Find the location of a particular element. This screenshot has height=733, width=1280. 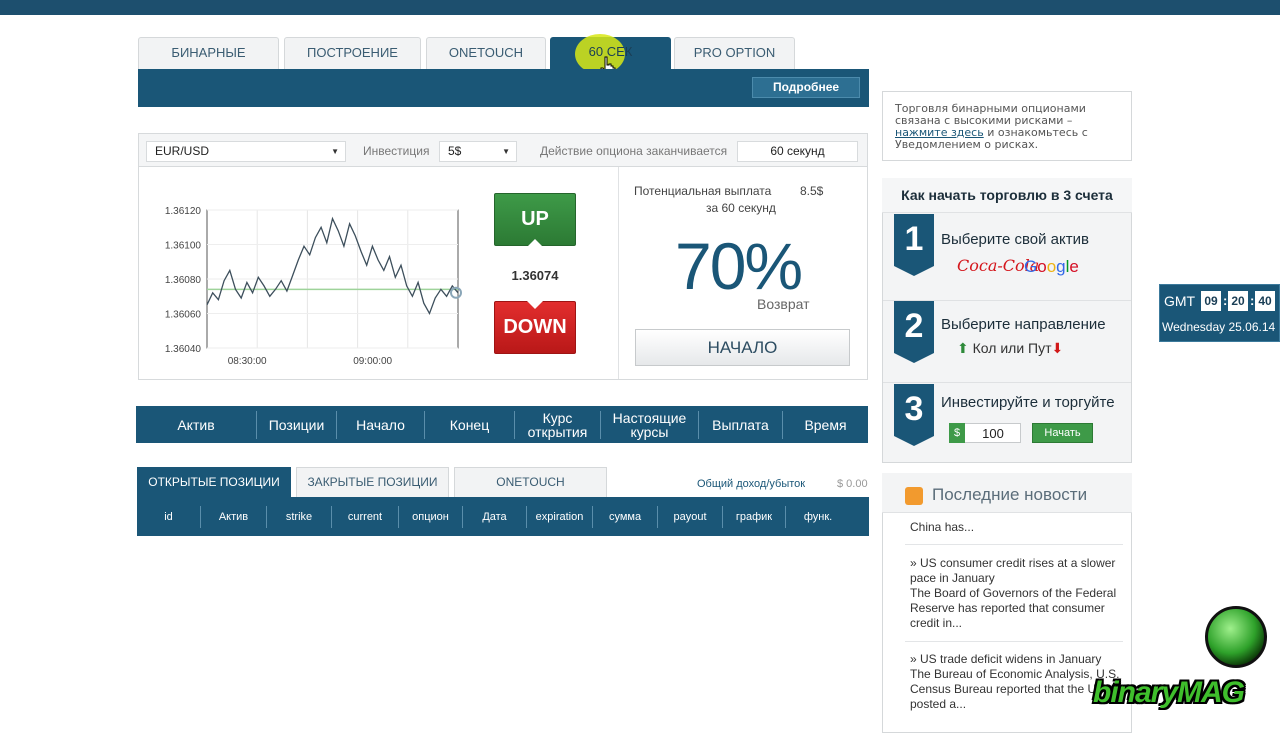

current-price: 1.36074 is located at coordinates (535, 275).